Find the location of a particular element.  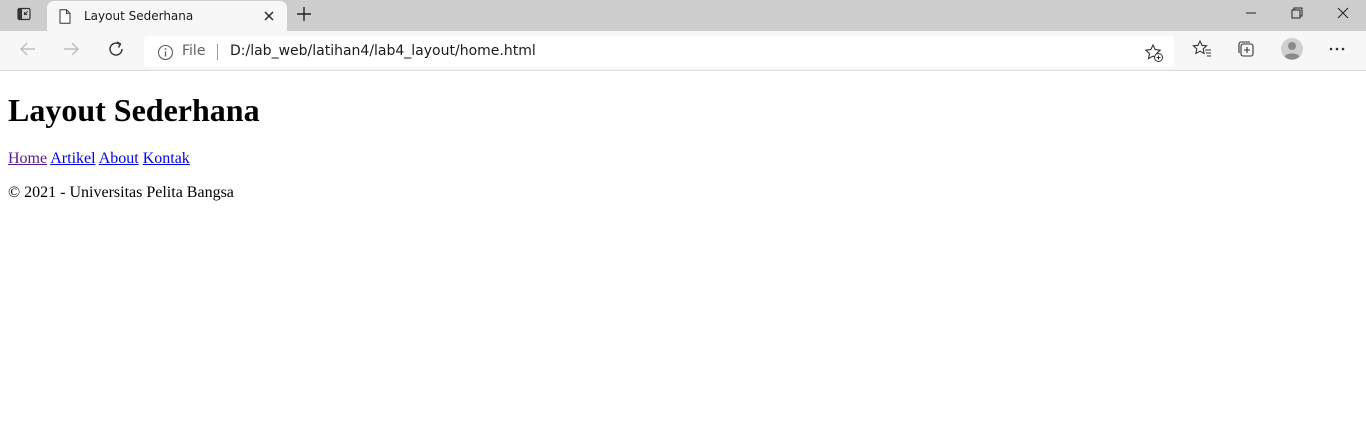

nav-link-artikel: Artikel is located at coordinates (72, 158).